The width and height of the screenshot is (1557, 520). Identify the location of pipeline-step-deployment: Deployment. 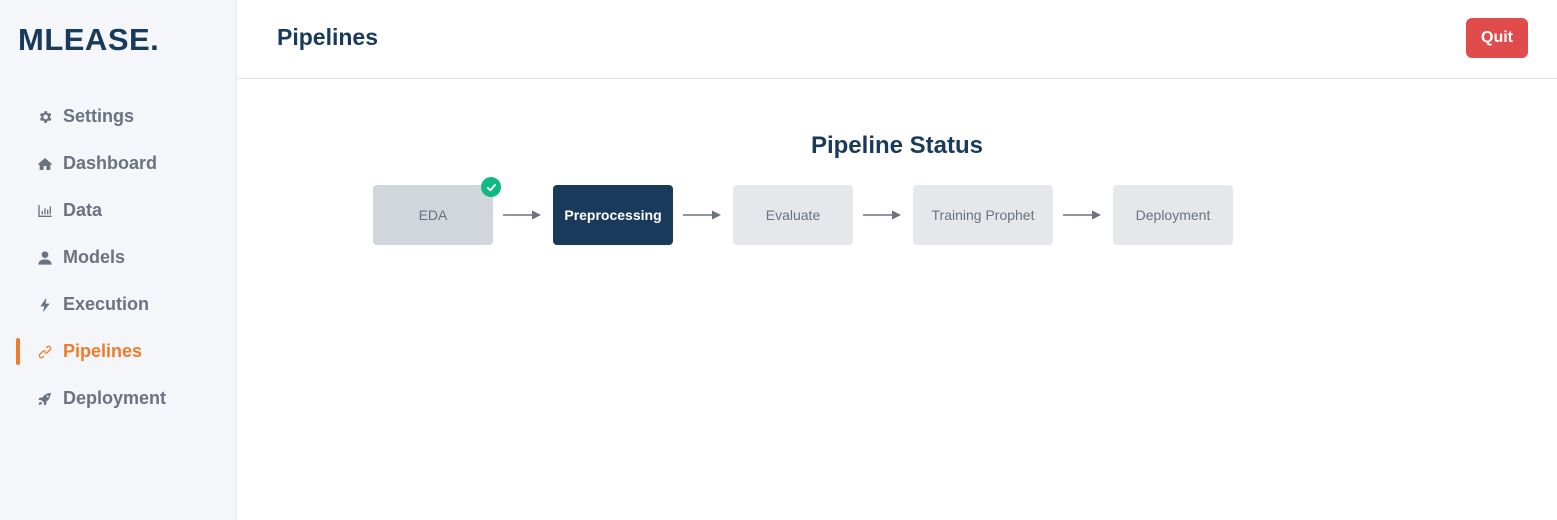
(1173, 215).